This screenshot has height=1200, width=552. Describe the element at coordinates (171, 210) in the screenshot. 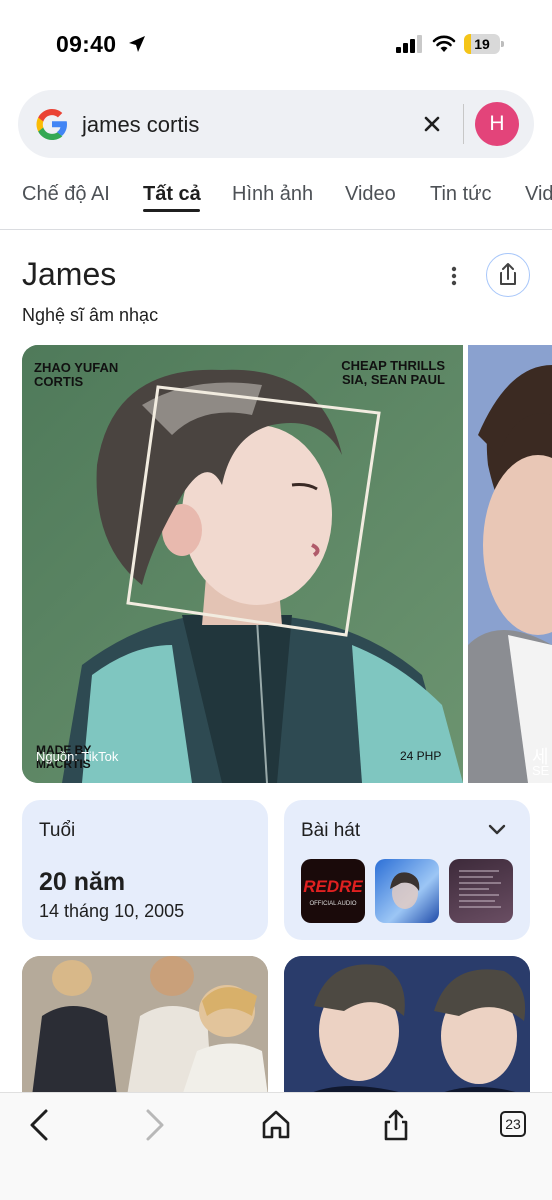

I see `active-tab-indicator` at that location.